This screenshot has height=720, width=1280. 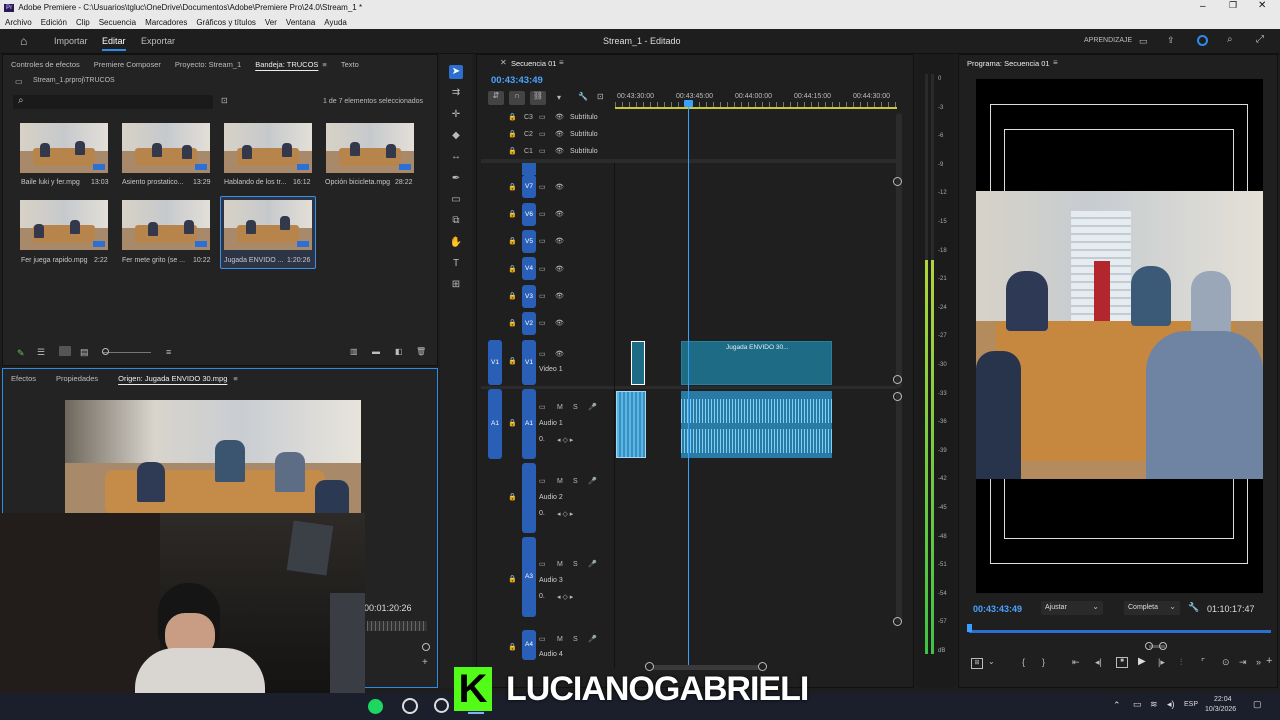 I want to click on export-frame-icon: ⊙, so click(x=1226, y=662).